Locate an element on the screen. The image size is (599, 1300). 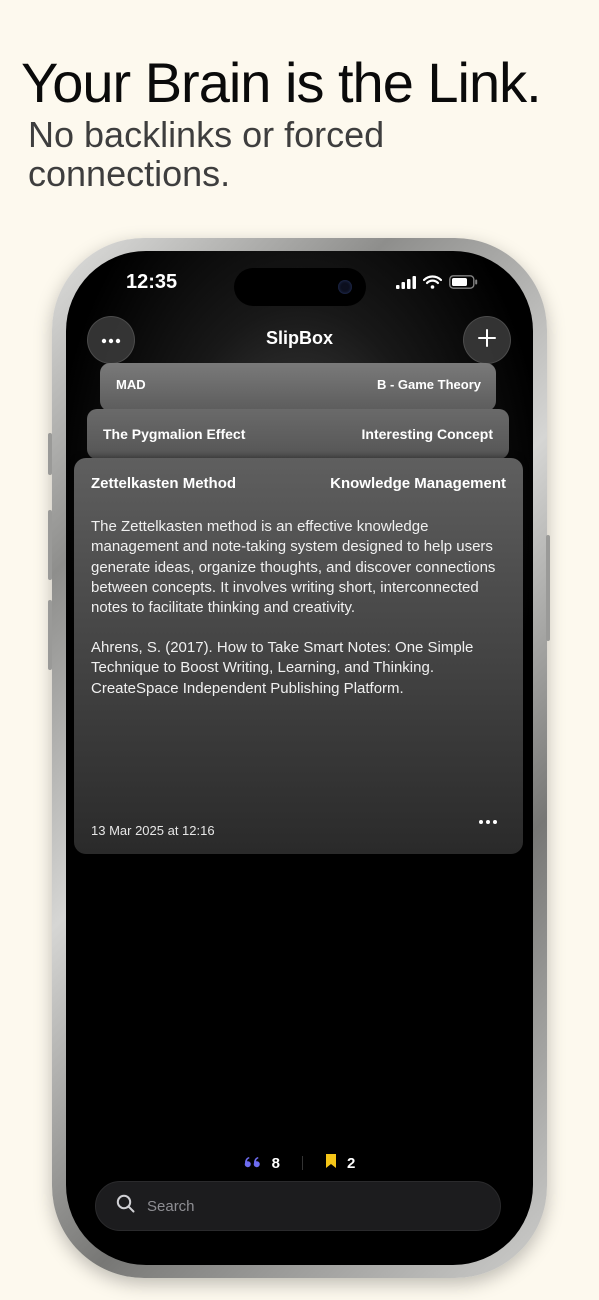
phone-volume-up-button is located at coordinates (50, 545).